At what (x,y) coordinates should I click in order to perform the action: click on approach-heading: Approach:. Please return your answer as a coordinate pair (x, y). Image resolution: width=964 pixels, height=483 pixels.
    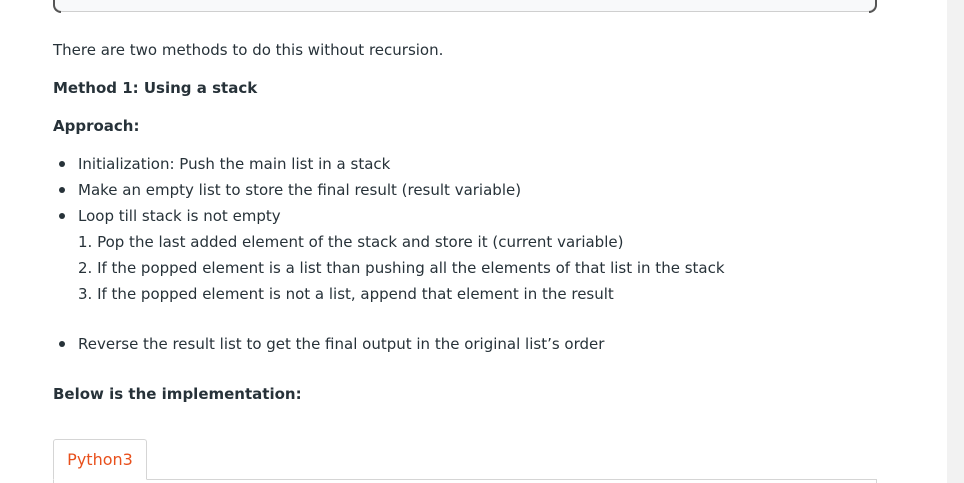
    Looking at the image, I should click on (96, 126).